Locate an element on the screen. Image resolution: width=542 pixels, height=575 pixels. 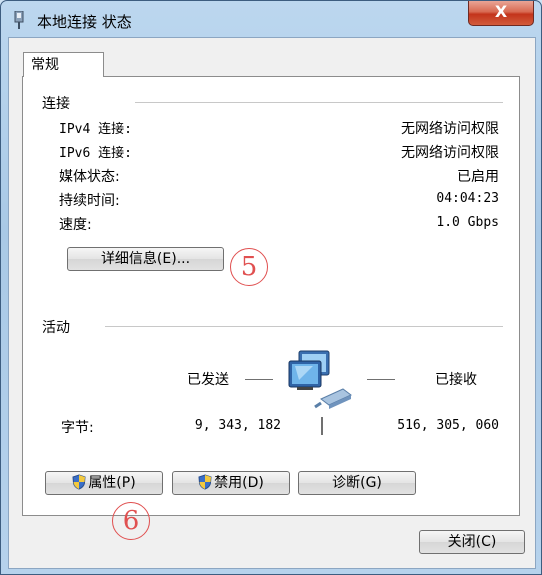
disable-button-label: 禁用(D) is located at coordinates (239, 483).